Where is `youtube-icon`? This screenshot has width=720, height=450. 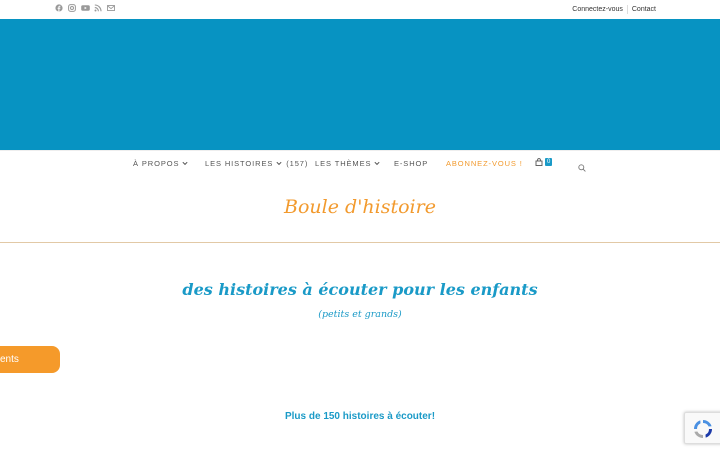 youtube-icon is located at coordinates (85, 8).